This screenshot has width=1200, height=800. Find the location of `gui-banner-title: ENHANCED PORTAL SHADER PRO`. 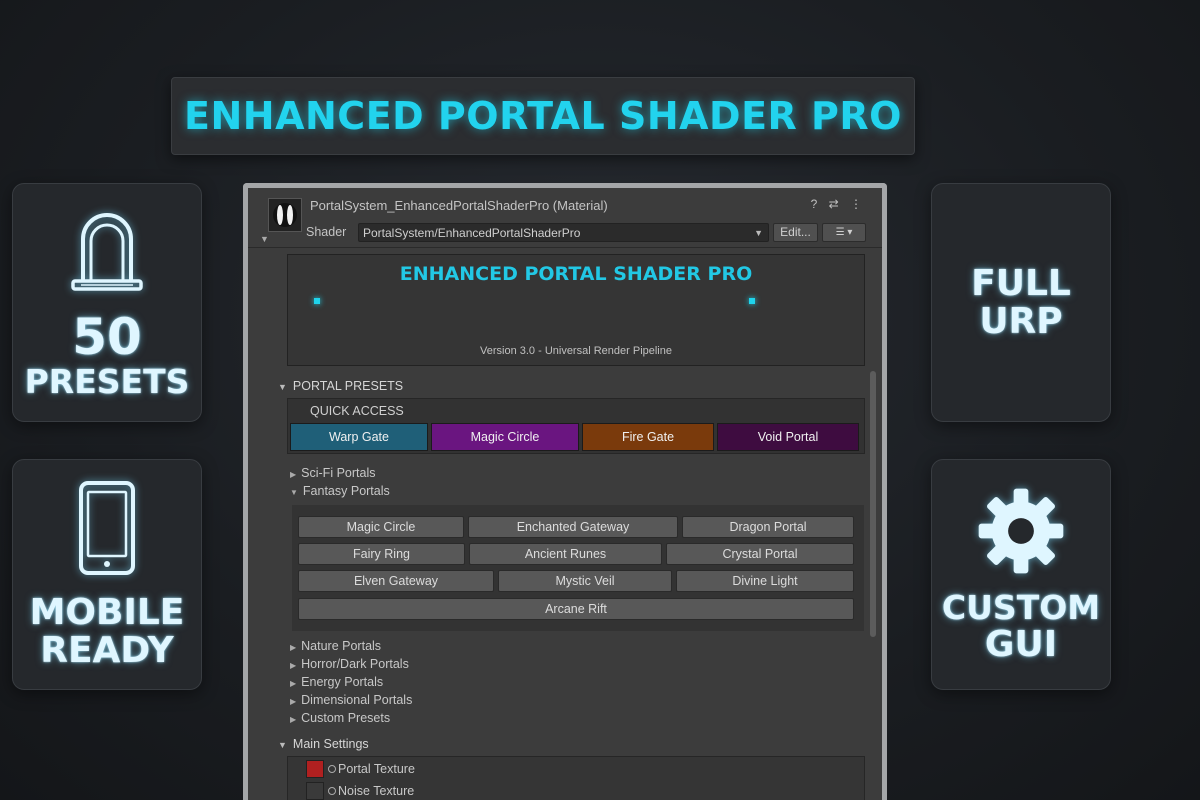

gui-banner-title: ENHANCED PORTAL SHADER PRO is located at coordinates (576, 274).